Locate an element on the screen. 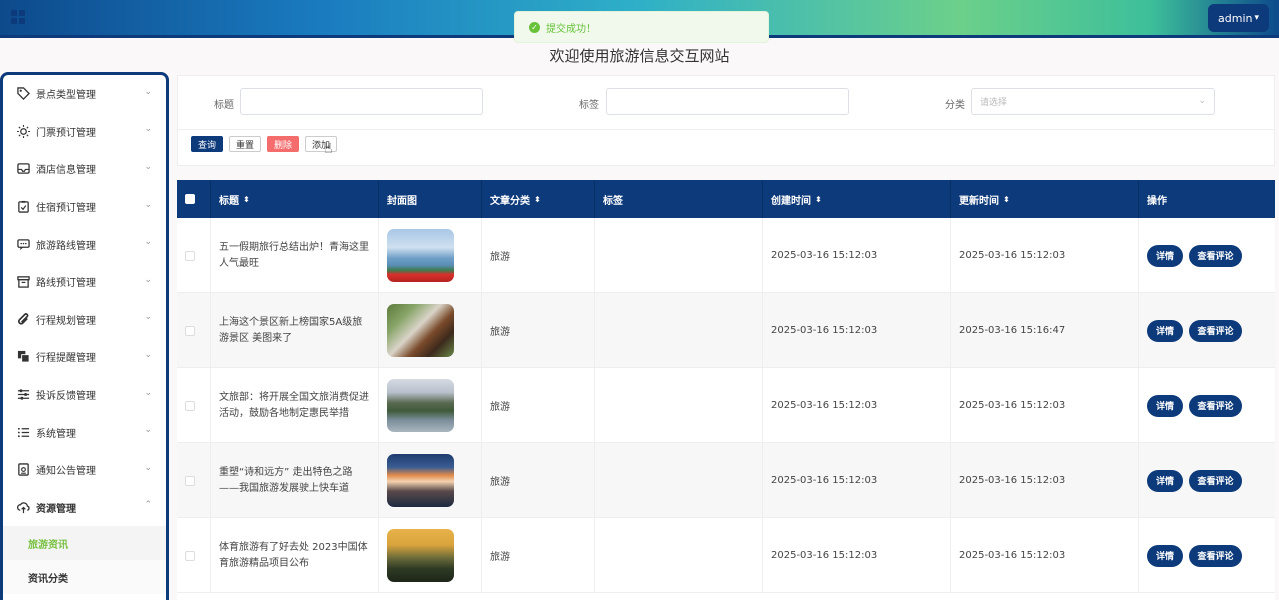 The image size is (1279, 600). sidebar-item: 投诉反馈管理 ⌄ is located at coordinates (84, 395).